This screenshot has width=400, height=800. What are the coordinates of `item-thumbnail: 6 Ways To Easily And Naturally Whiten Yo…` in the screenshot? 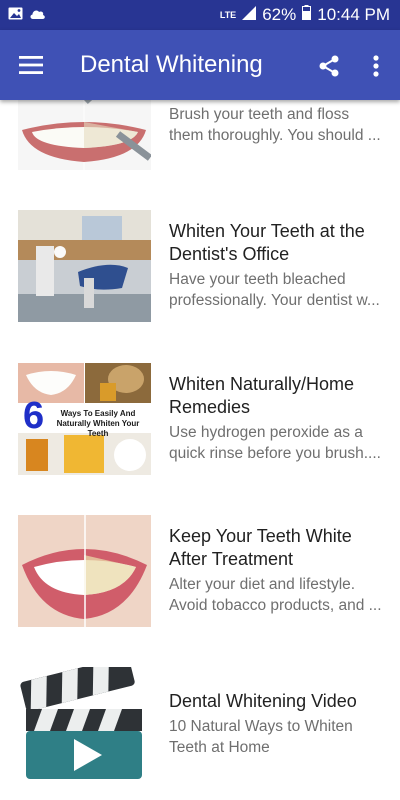 It's located at (84, 419).